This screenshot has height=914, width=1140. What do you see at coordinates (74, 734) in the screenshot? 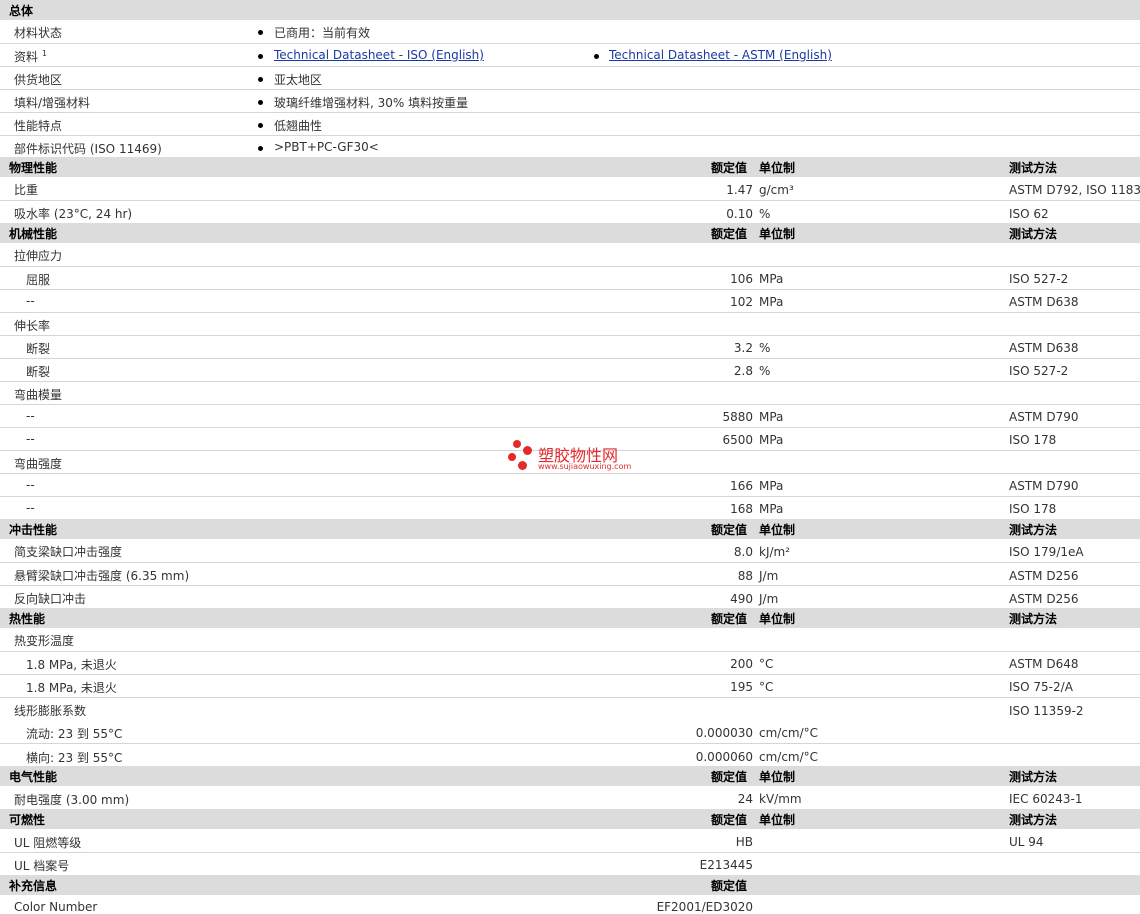
I see `row-label: 流动: 23 到 55°C` at bounding box center [74, 734].